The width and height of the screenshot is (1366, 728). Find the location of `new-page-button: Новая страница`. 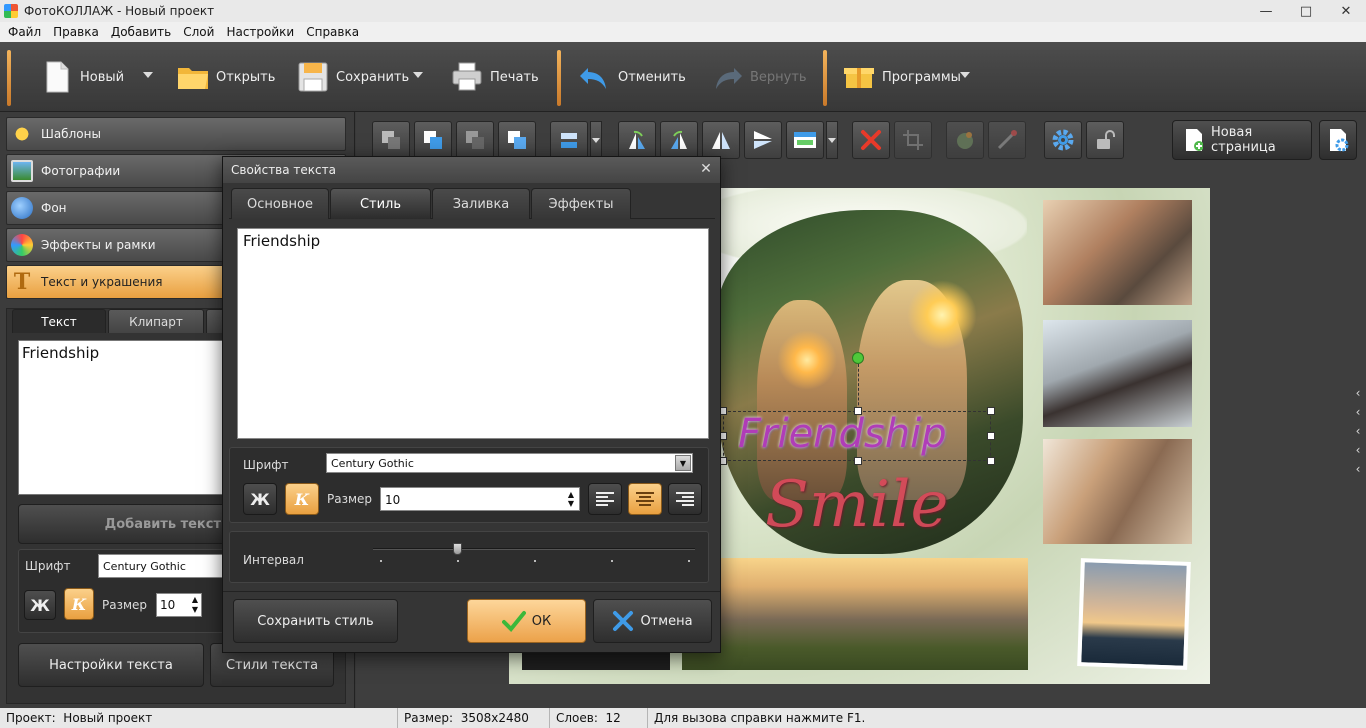

new-page-button: Новая страница is located at coordinates (1242, 140).